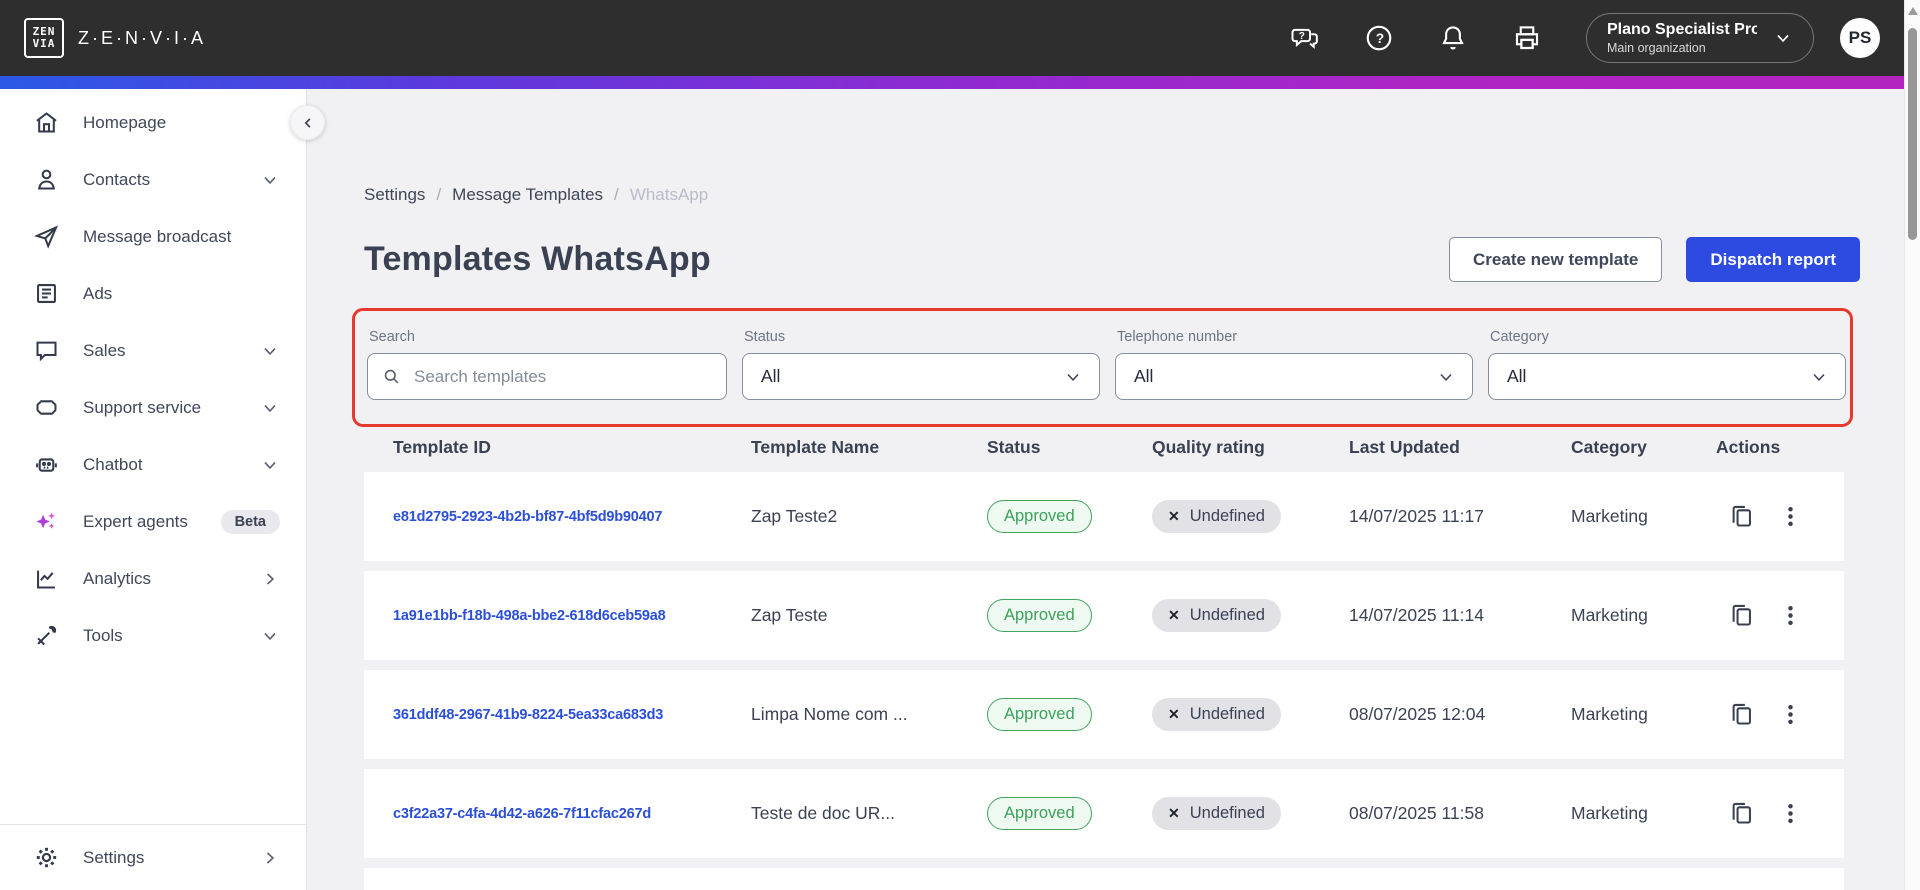  I want to click on sidebar-item-label: Analytics, so click(117, 578).